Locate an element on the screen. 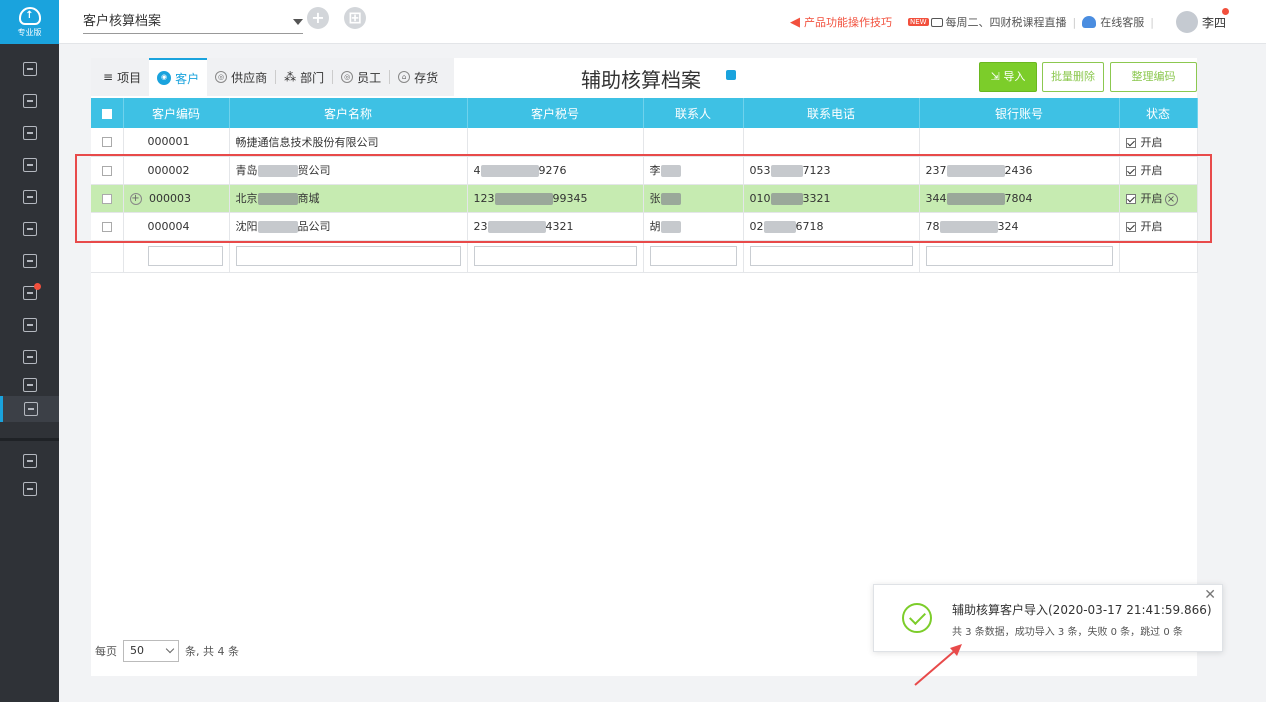 Image resolution: width=1266 pixels, height=702 pixels. cell-name: 畅捷通信息技术股份有限公司 is located at coordinates (348, 142).